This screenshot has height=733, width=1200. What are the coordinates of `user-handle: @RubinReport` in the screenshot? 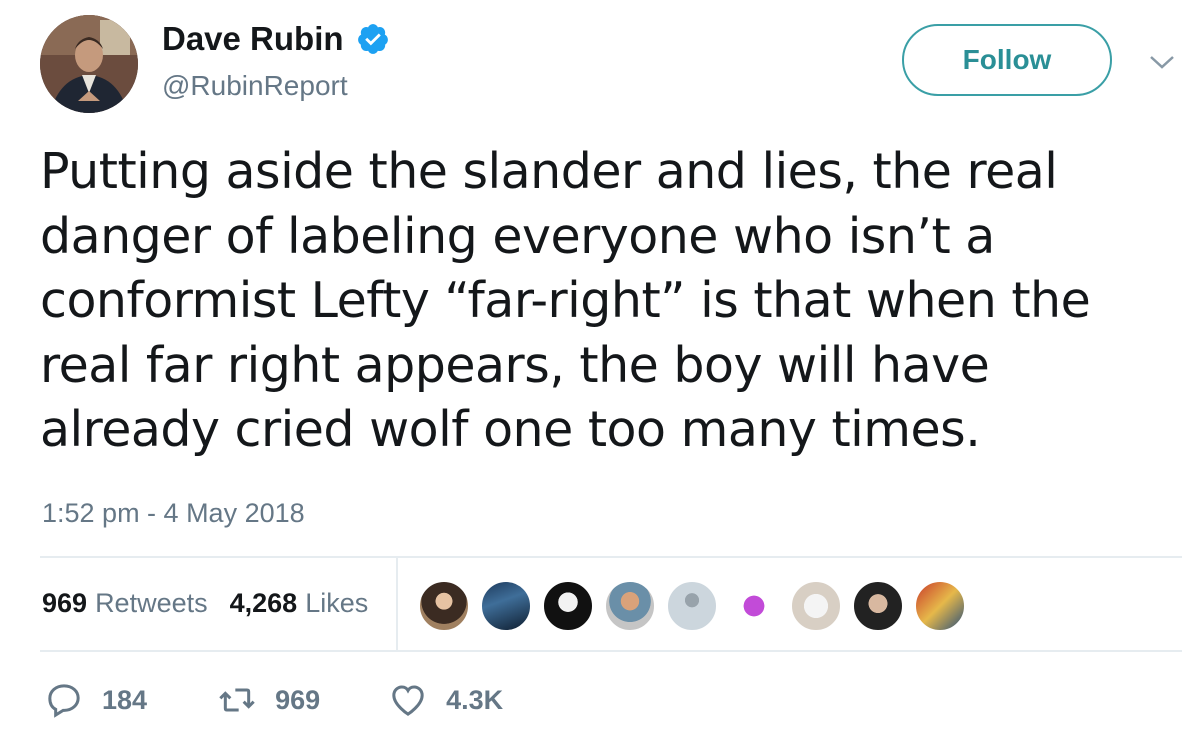 It's located at (255, 86).